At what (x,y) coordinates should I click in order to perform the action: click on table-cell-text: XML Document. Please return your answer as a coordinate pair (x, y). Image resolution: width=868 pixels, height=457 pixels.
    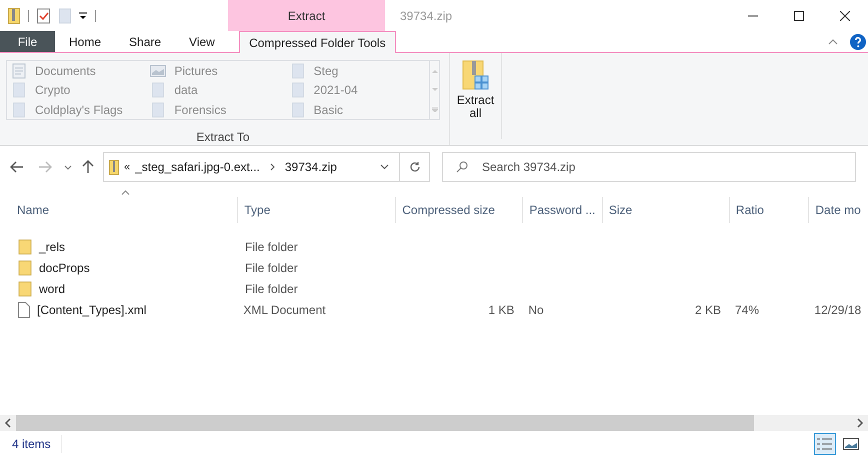
    Looking at the image, I should click on (284, 310).